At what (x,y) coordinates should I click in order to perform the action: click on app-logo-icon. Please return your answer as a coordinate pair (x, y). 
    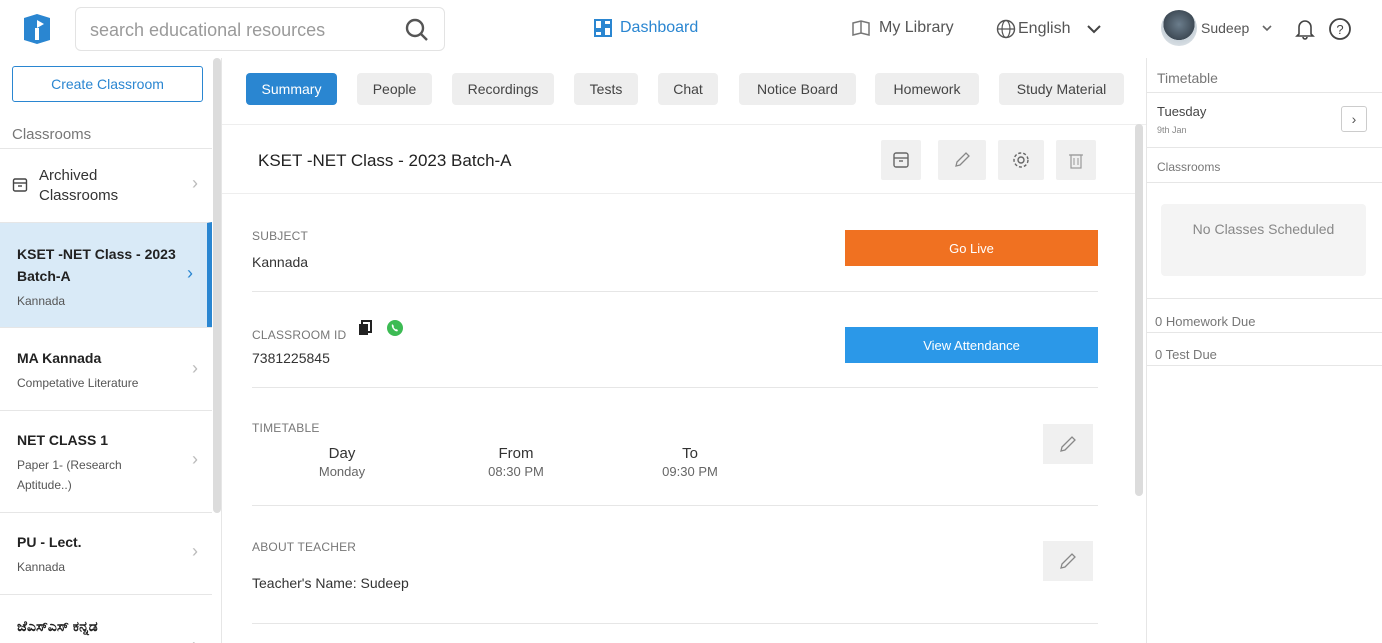
    Looking at the image, I should click on (37, 29).